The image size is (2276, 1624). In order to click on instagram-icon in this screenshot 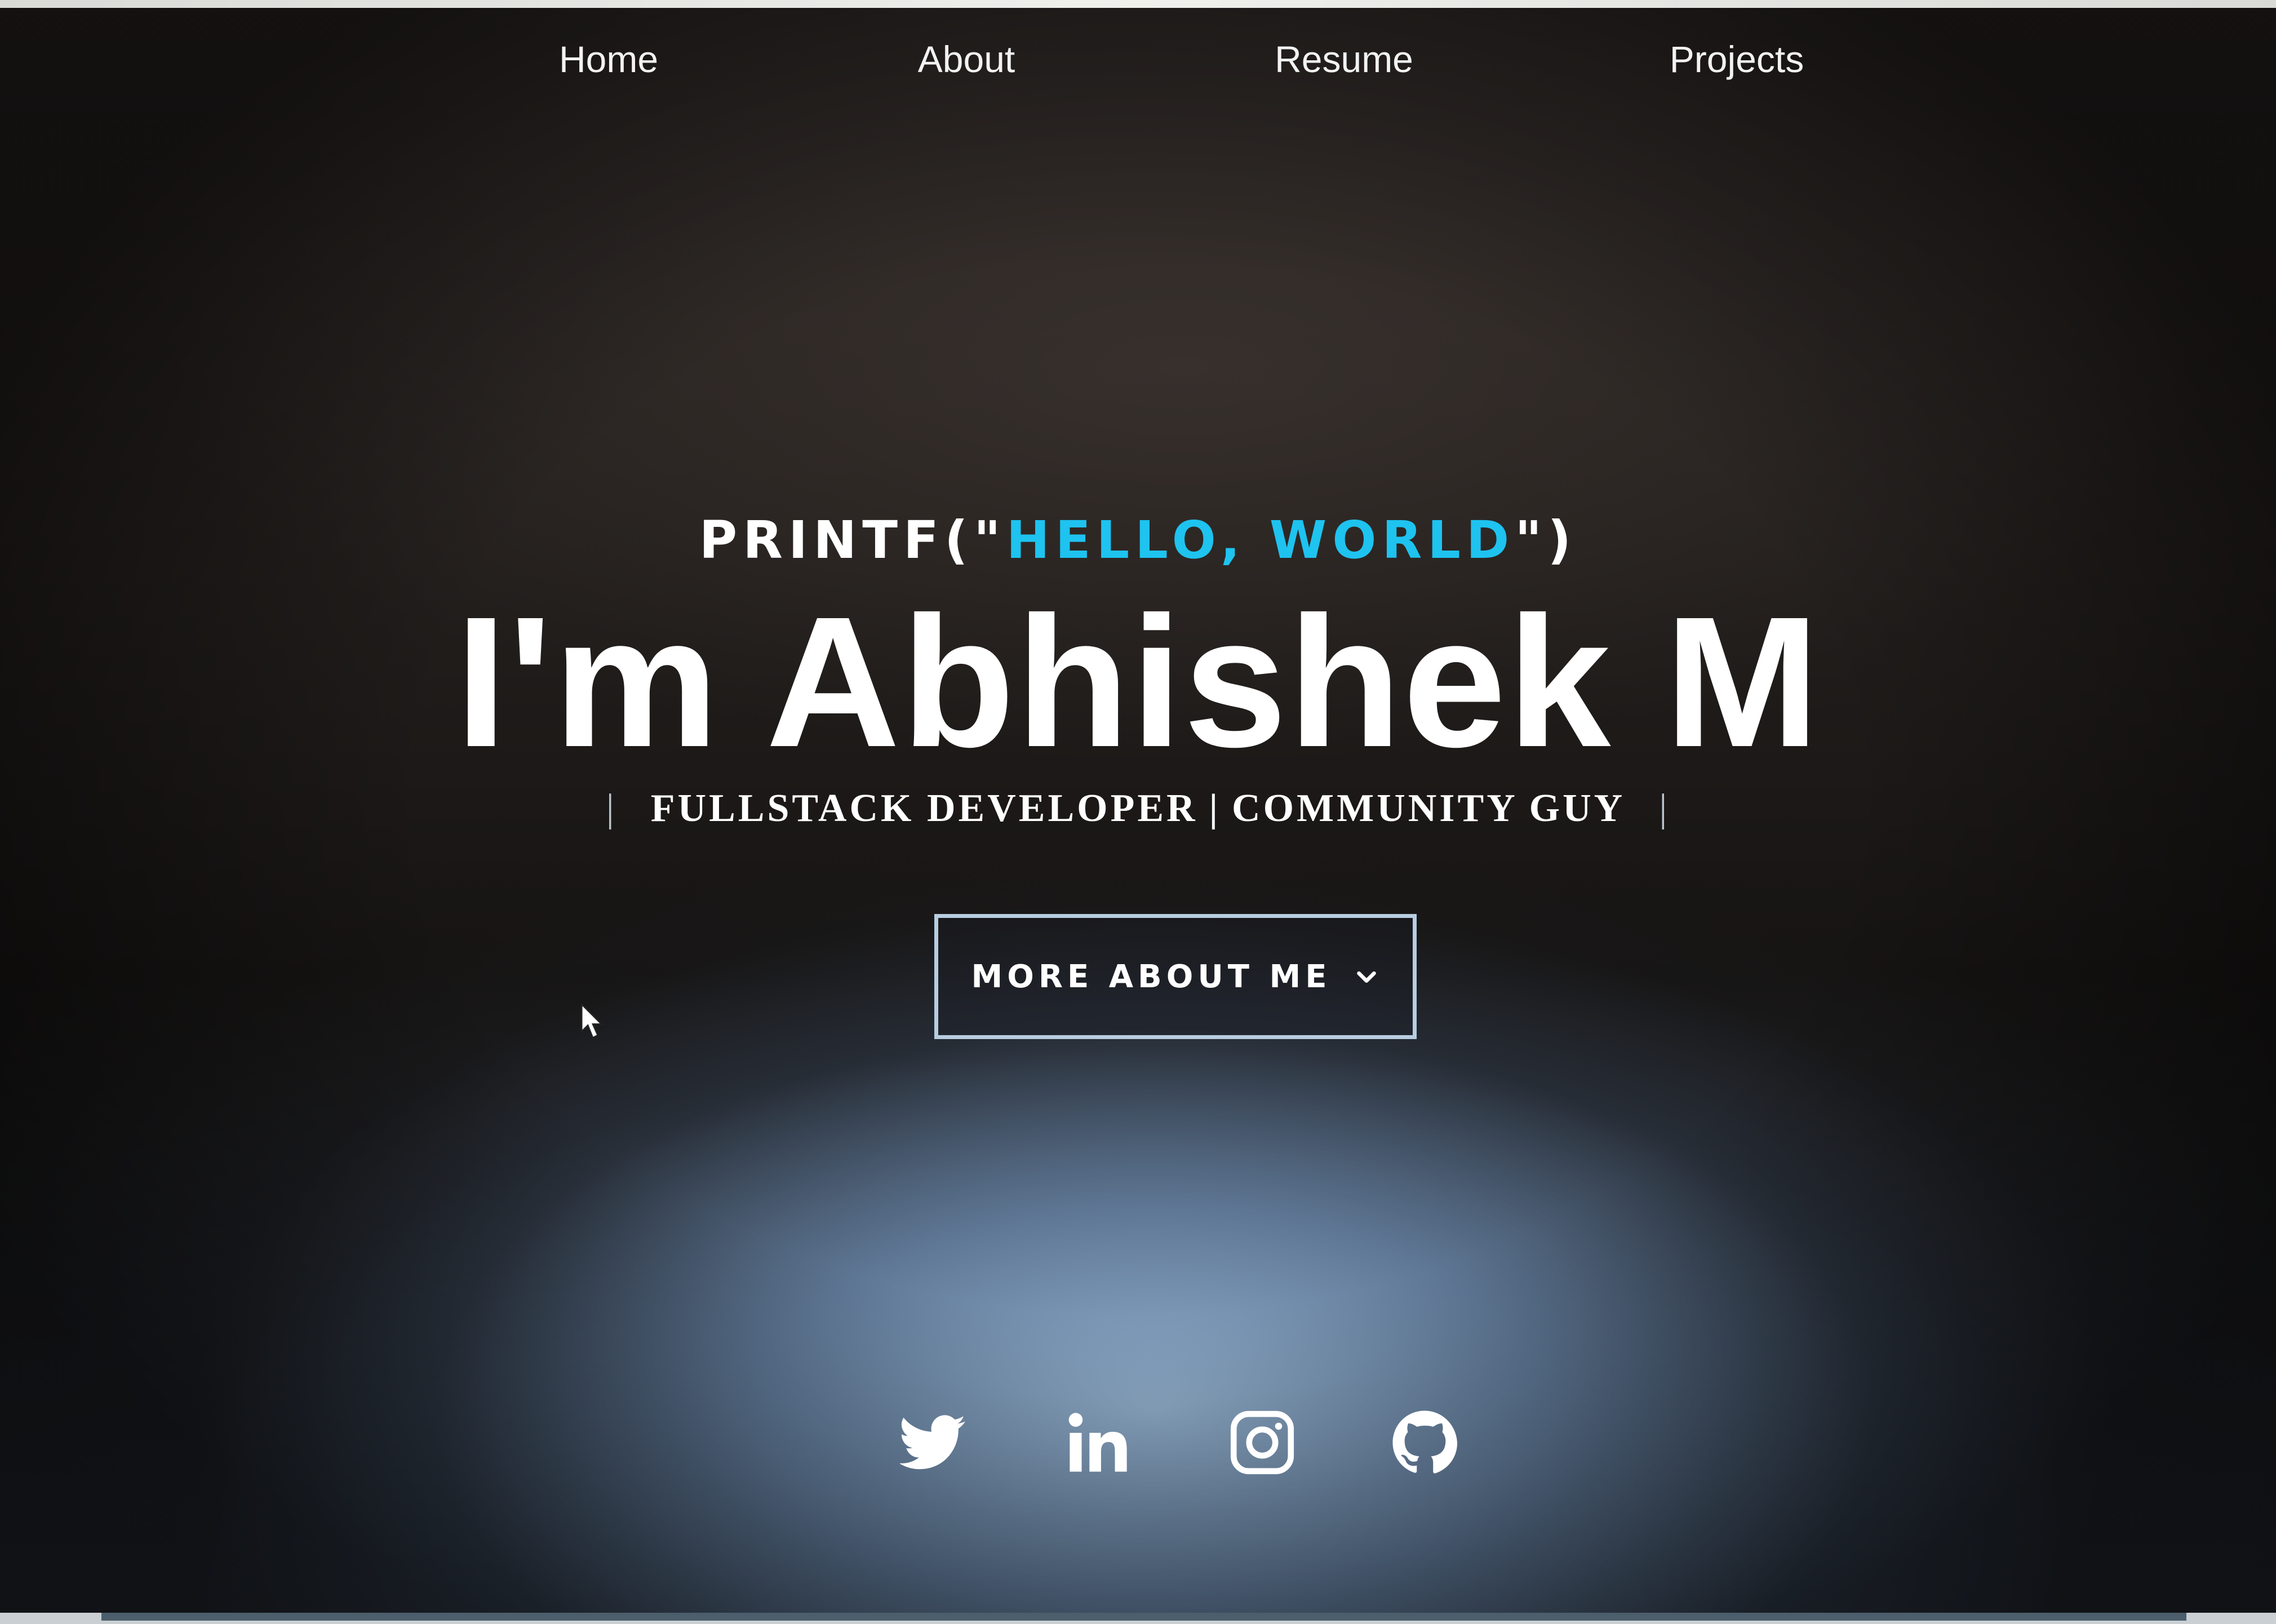, I will do `click(1262, 1443)`.